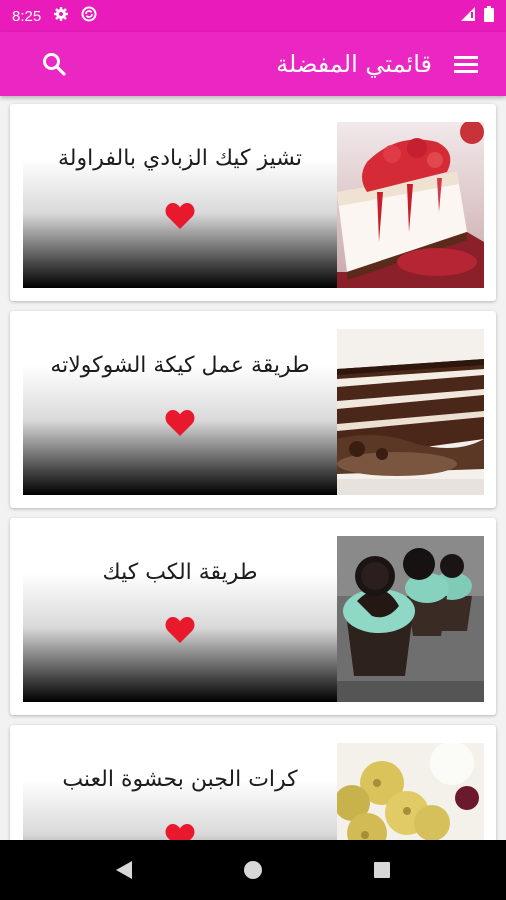  Describe the element at coordinates (54, 64) in the screenshot. I see `search-icon` at that location.